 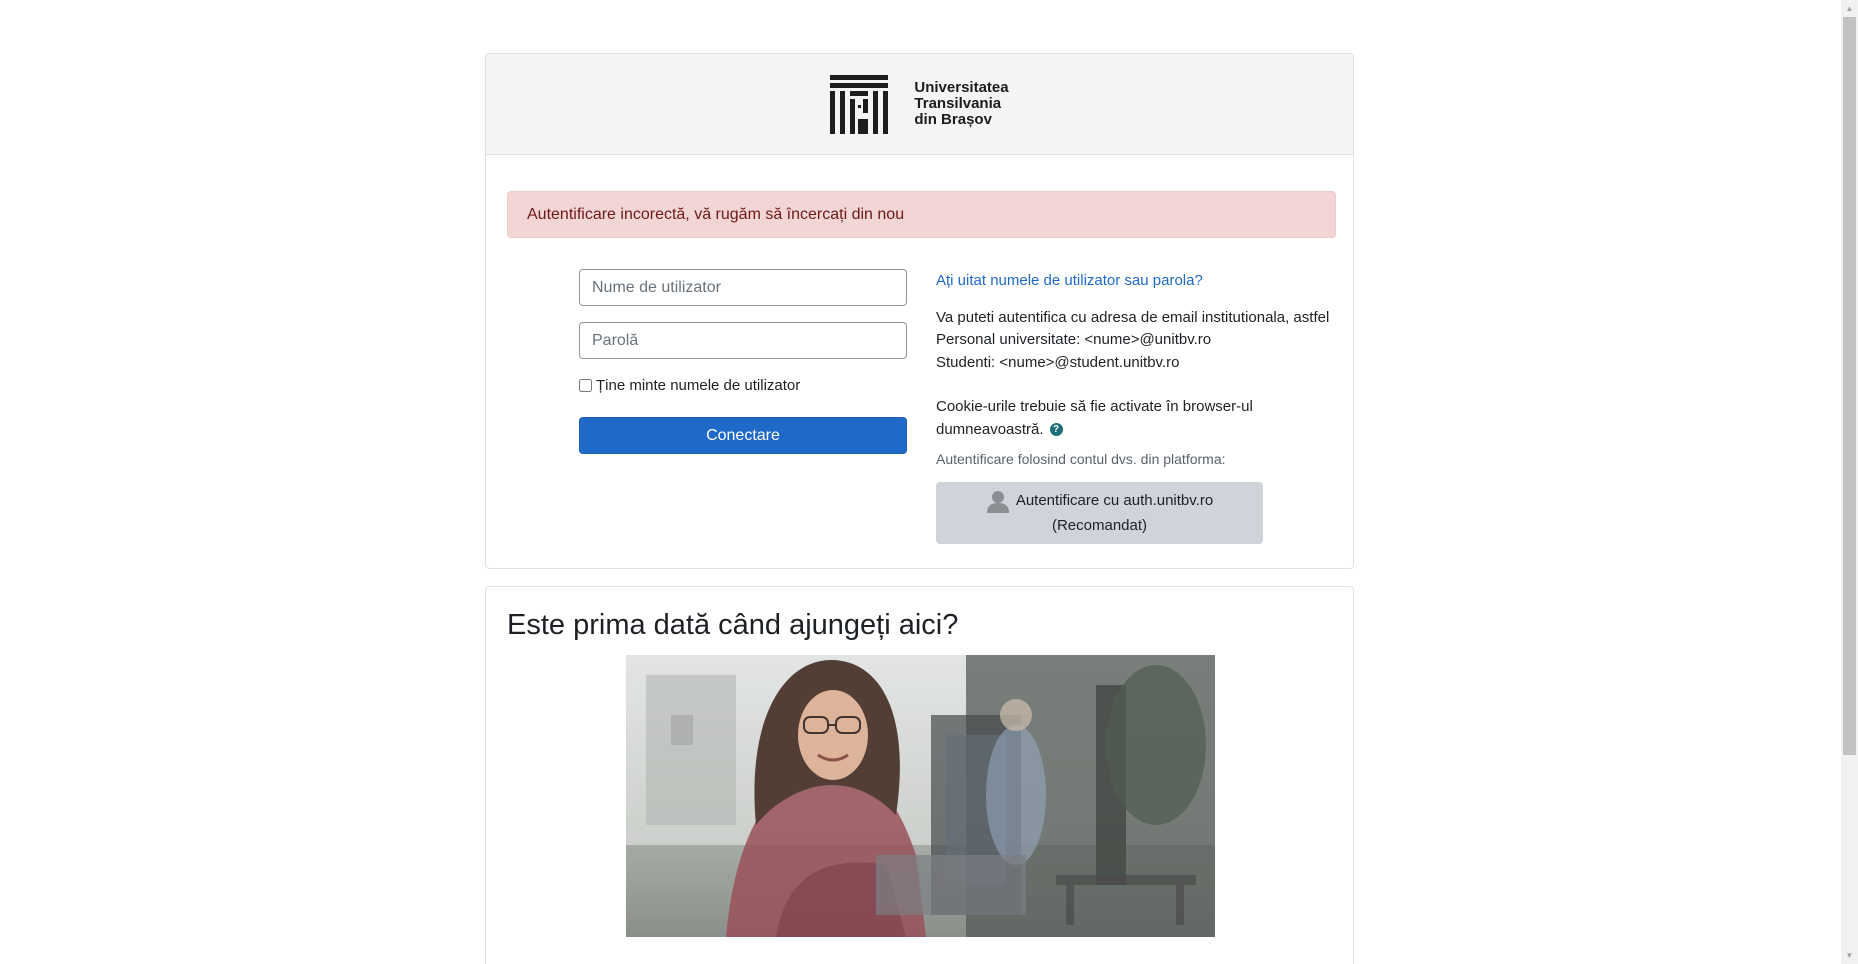 I want to click on user-silhouette-icon, so click(x=997, y=501).